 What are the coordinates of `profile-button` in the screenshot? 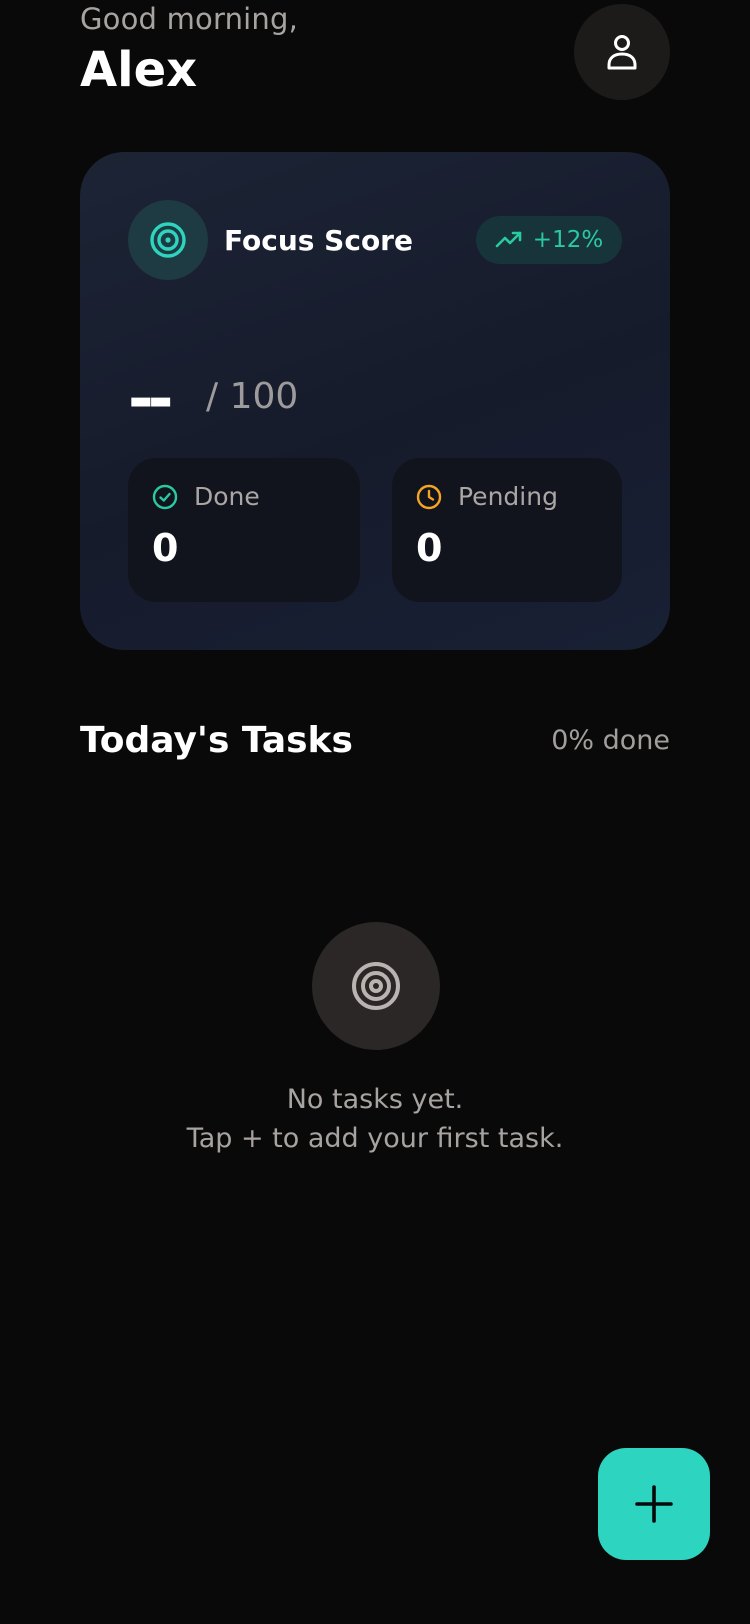 It's located at (622, 52).